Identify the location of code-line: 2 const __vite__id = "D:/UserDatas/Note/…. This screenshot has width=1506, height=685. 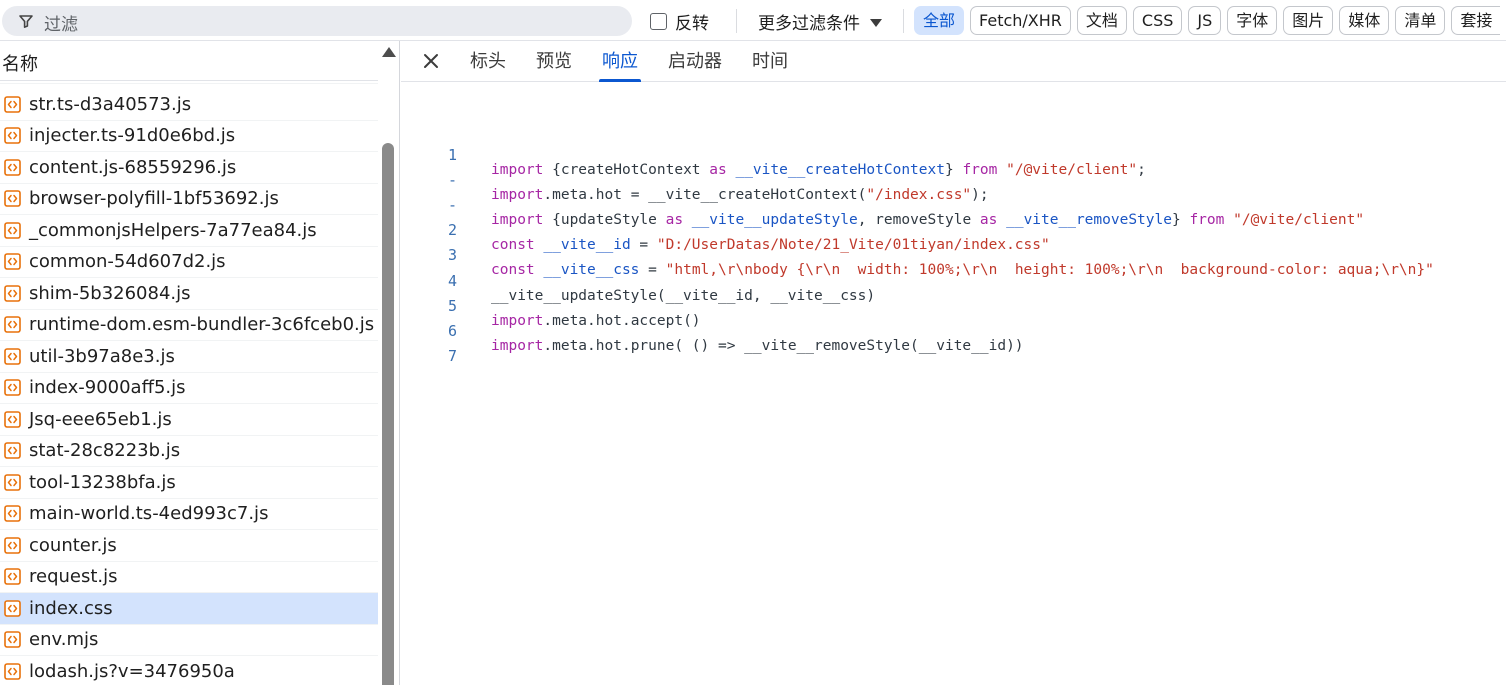
(953, 229).